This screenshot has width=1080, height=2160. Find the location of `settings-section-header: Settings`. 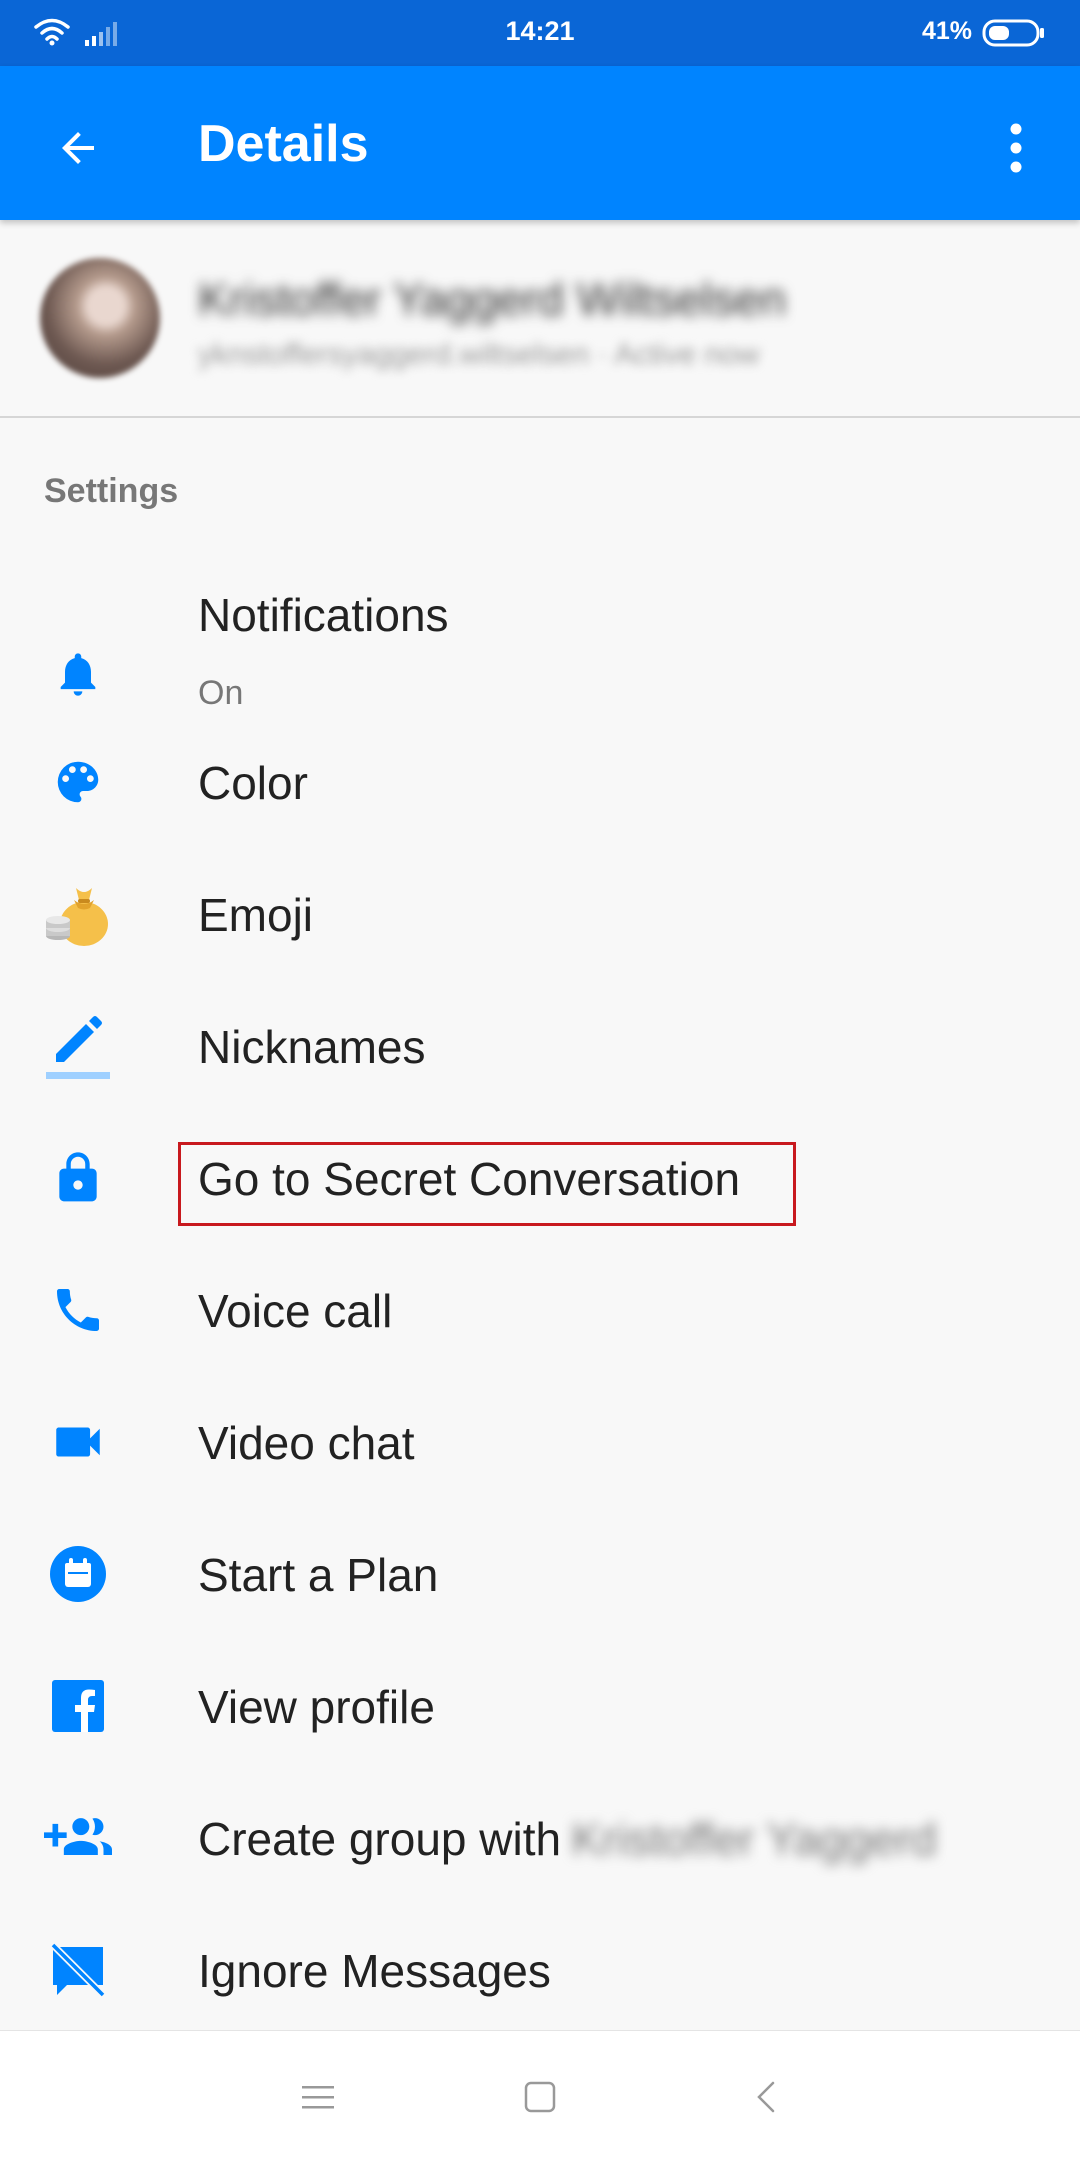

settings-section-header: Settings is located at coordinates (111, 491).